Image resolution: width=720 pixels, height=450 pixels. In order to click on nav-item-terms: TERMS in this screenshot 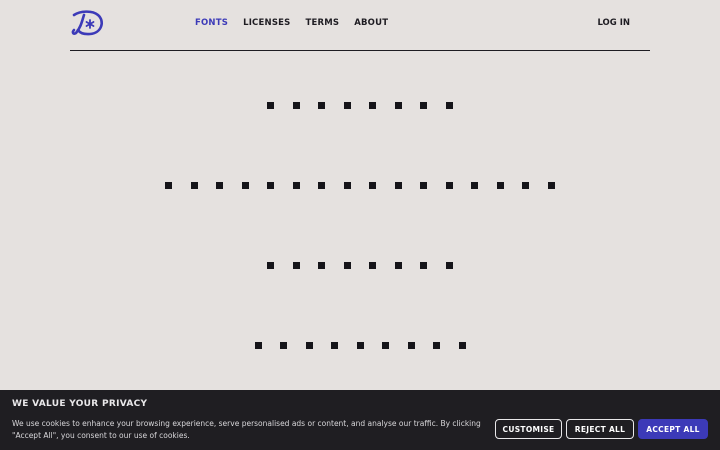, I will do `click(322, 23)`.